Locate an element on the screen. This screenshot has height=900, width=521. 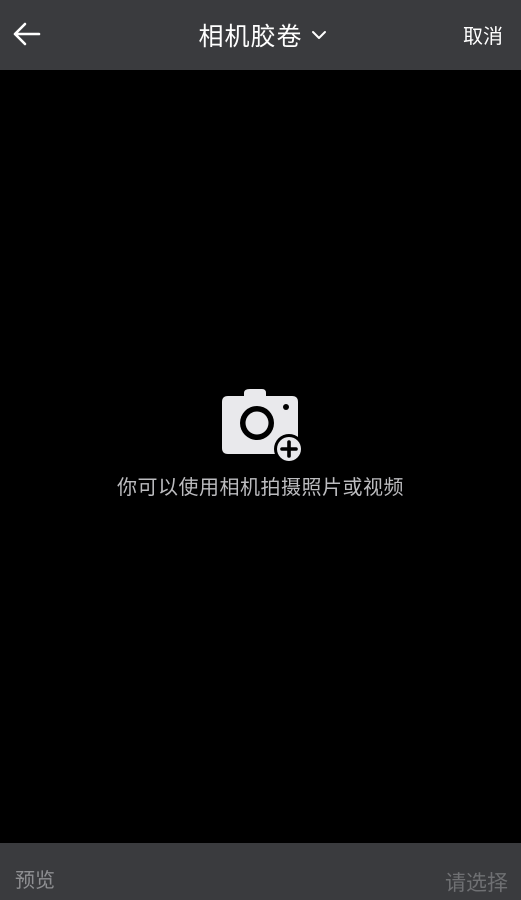
camera-add-icon is located at coordinates (262, 426).